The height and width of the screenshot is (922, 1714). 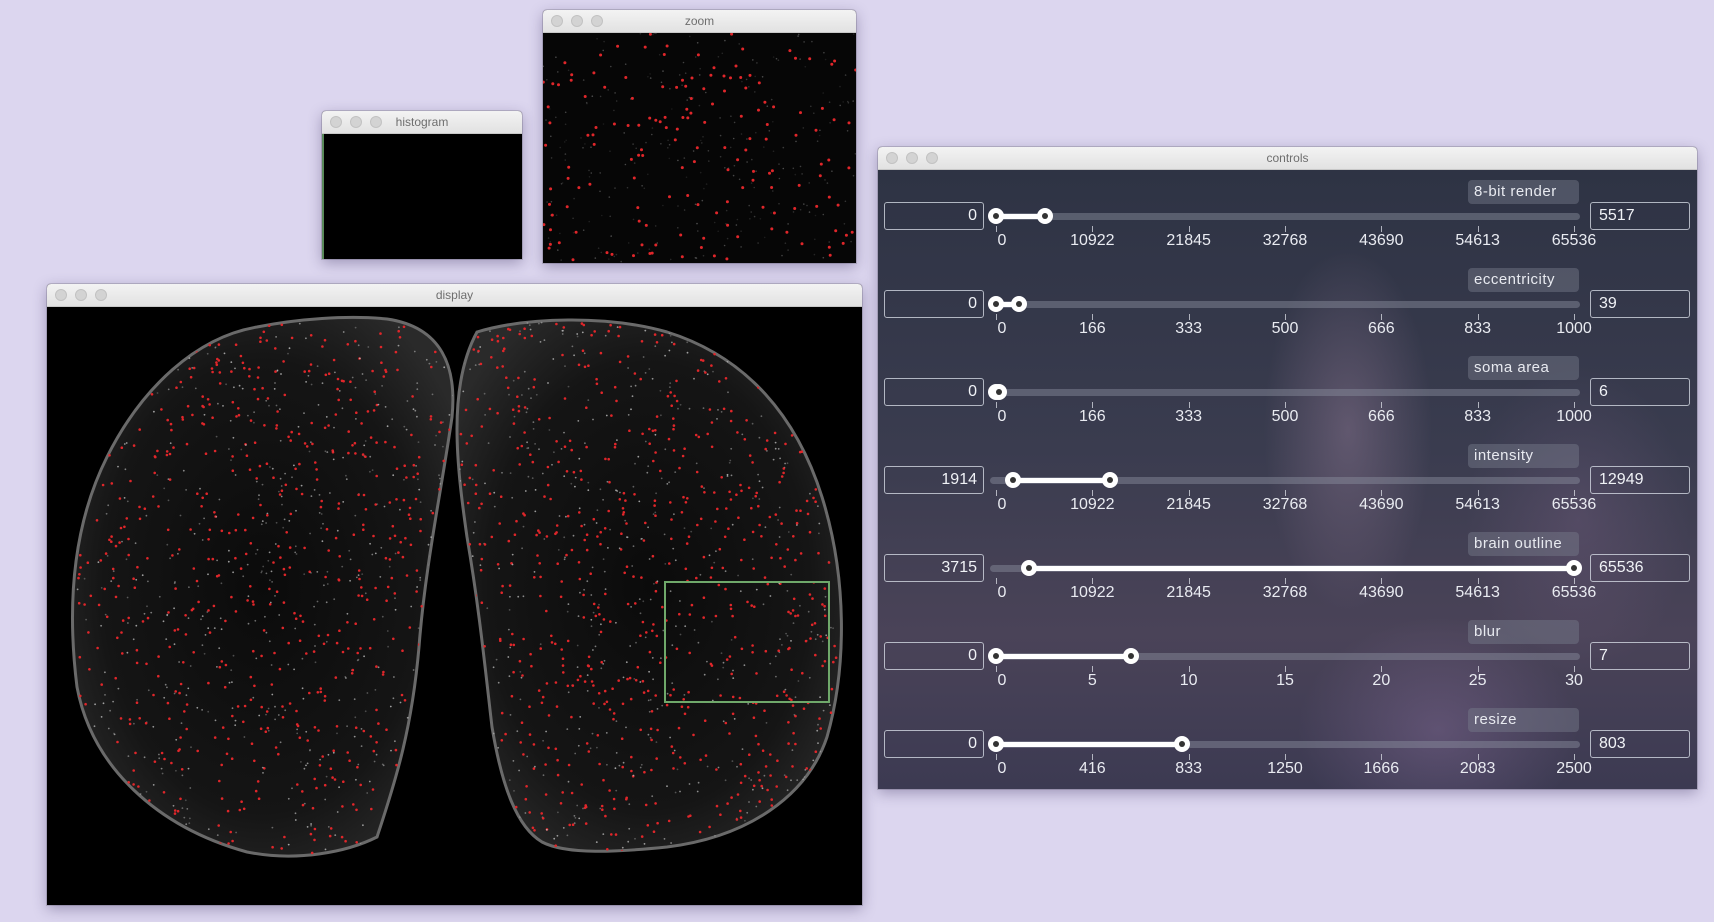 I want to click on min-value-field: 1914, so click(x=934, y=480).